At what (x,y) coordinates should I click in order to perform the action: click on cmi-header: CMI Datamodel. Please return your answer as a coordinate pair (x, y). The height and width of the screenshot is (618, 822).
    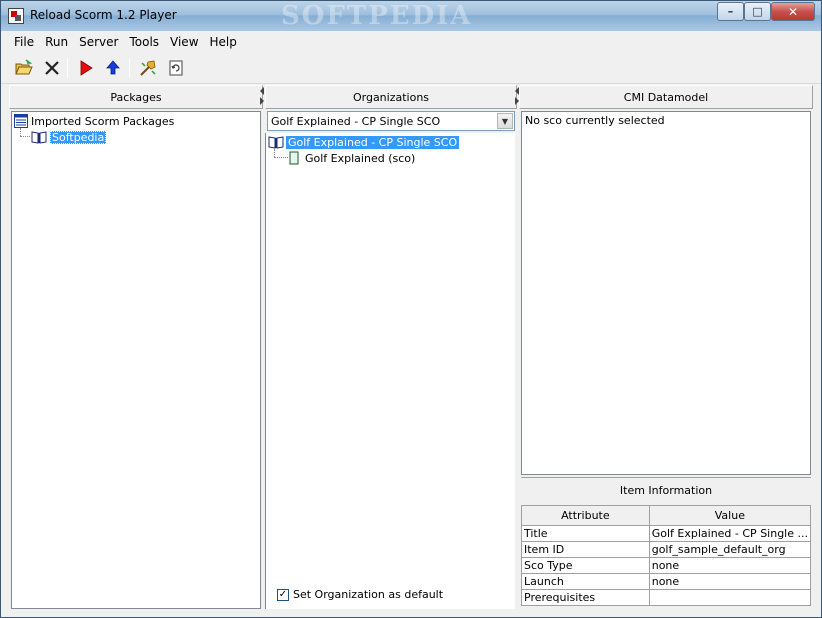
    Looking at the image, I should click on (666, 97).